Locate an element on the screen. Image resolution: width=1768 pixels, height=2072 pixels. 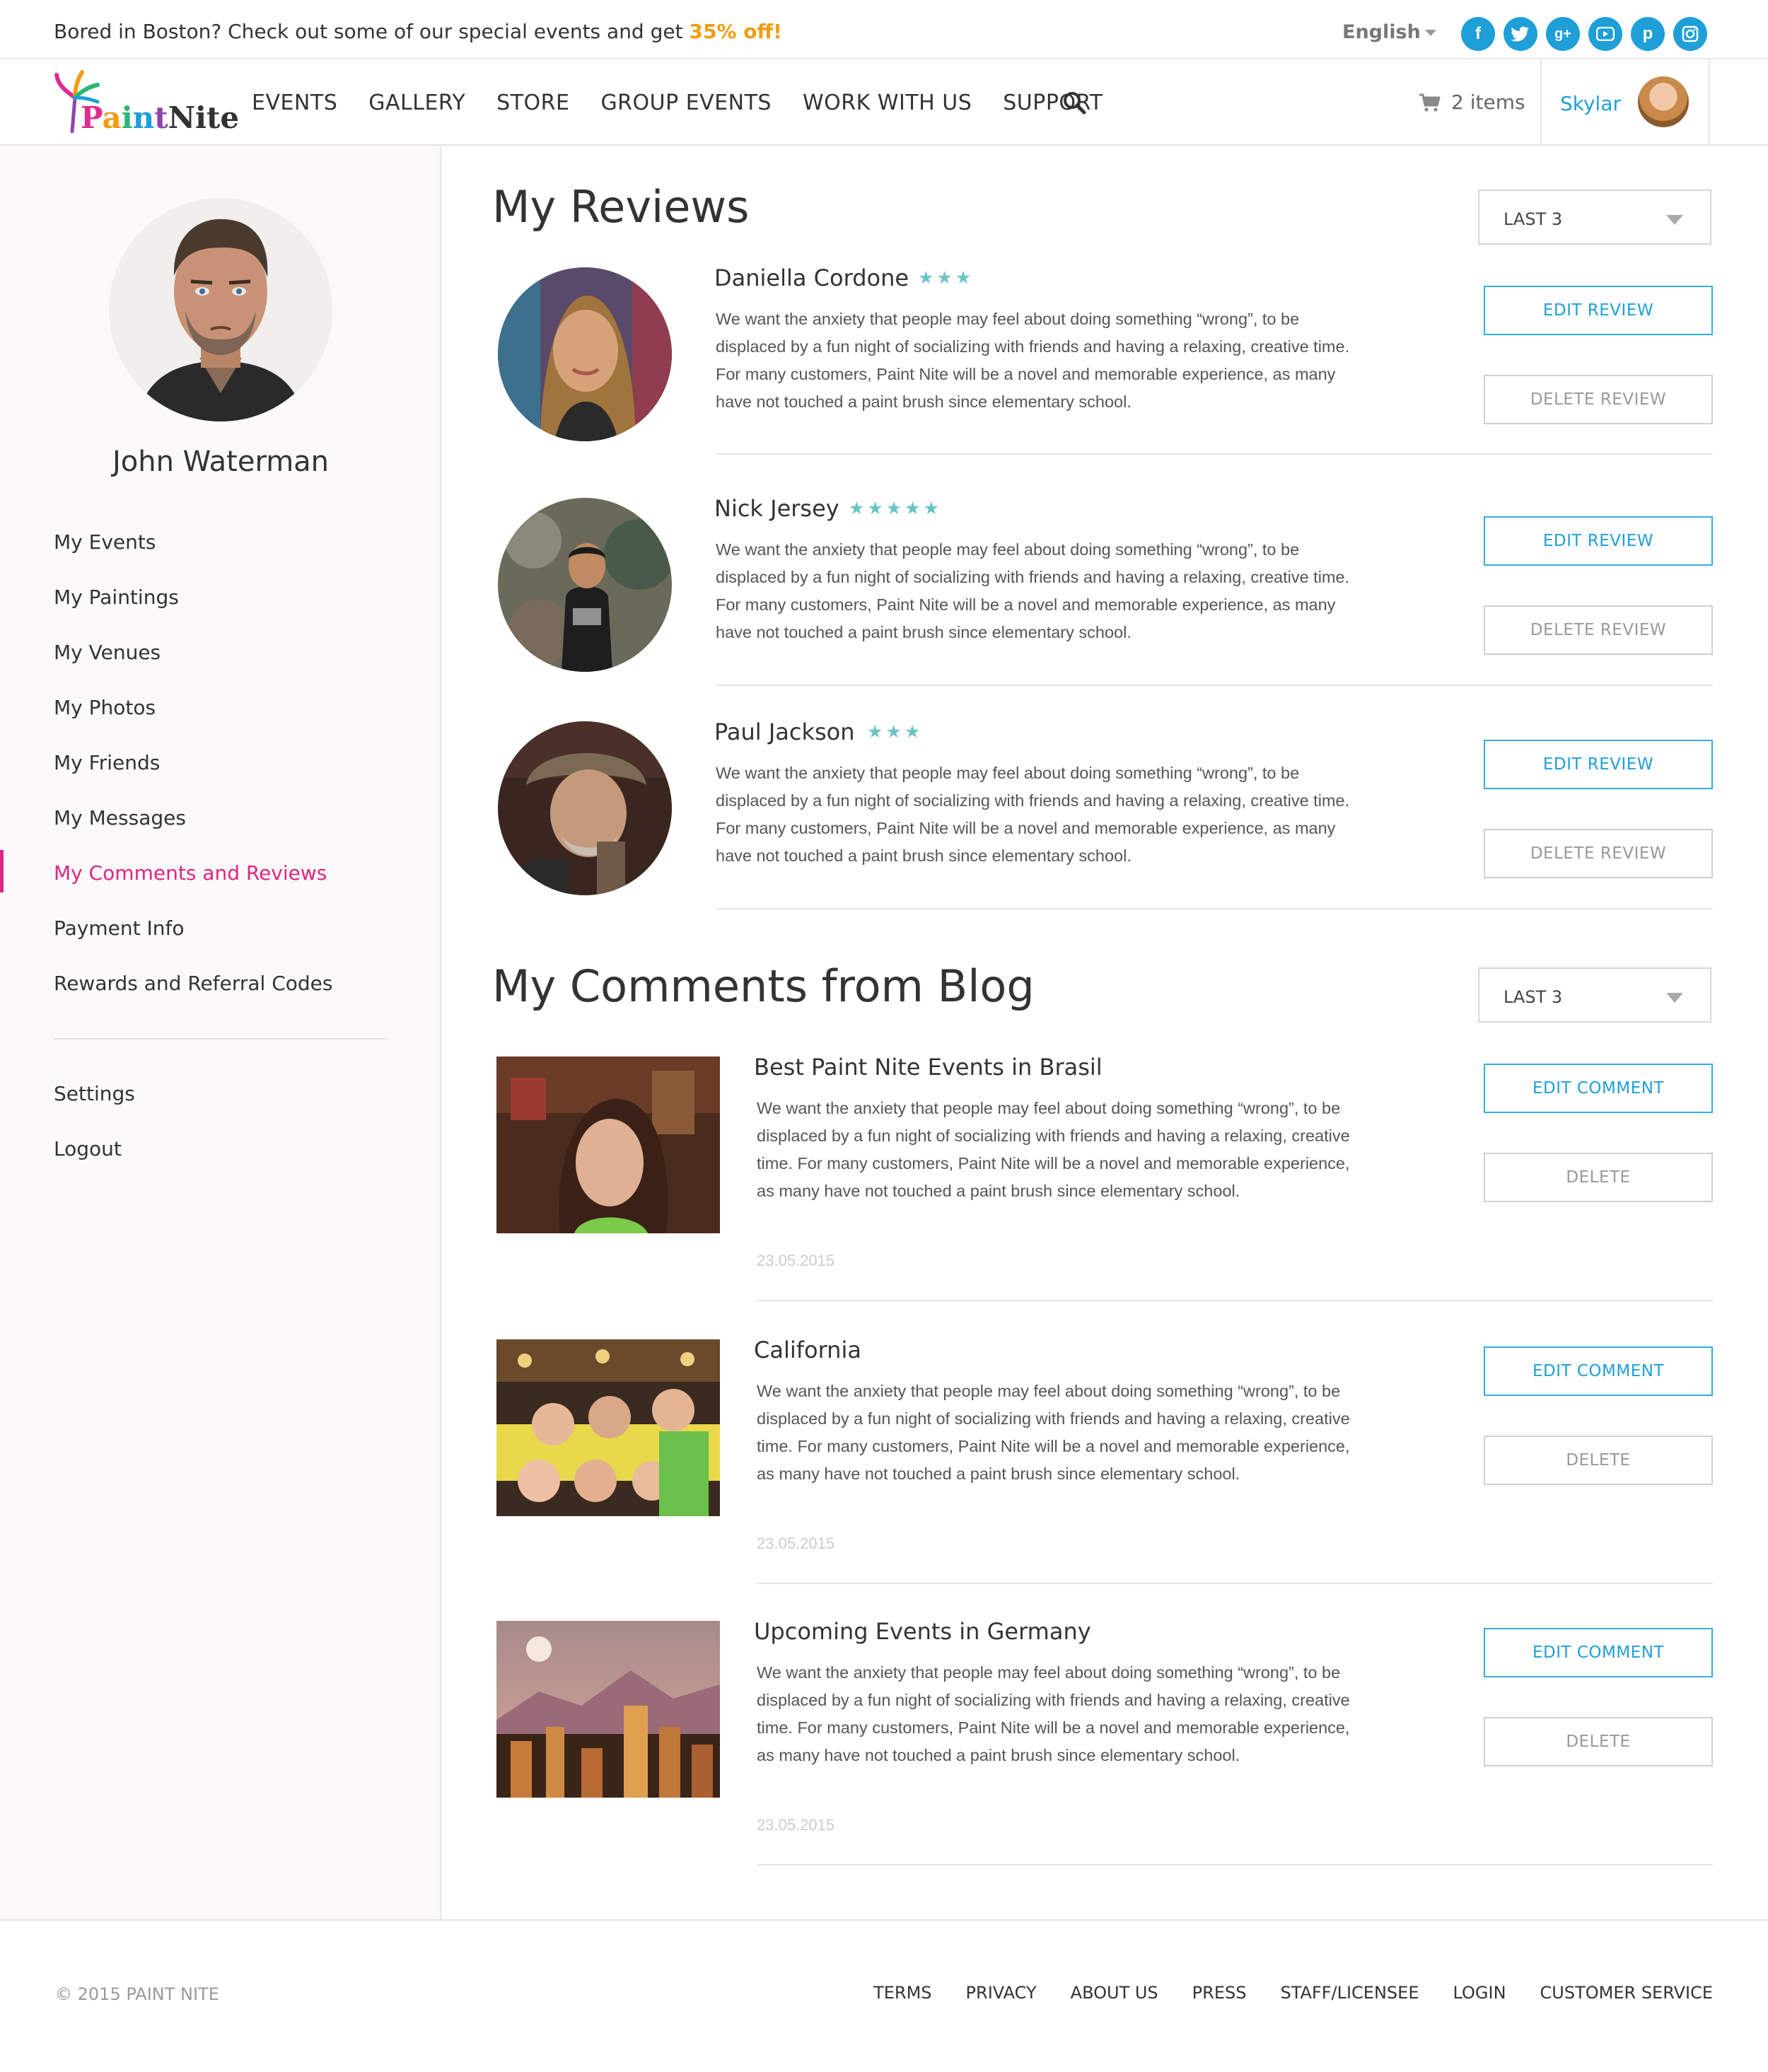
sidebar-item-my-events: My Events is located at coordinates (105, 542).